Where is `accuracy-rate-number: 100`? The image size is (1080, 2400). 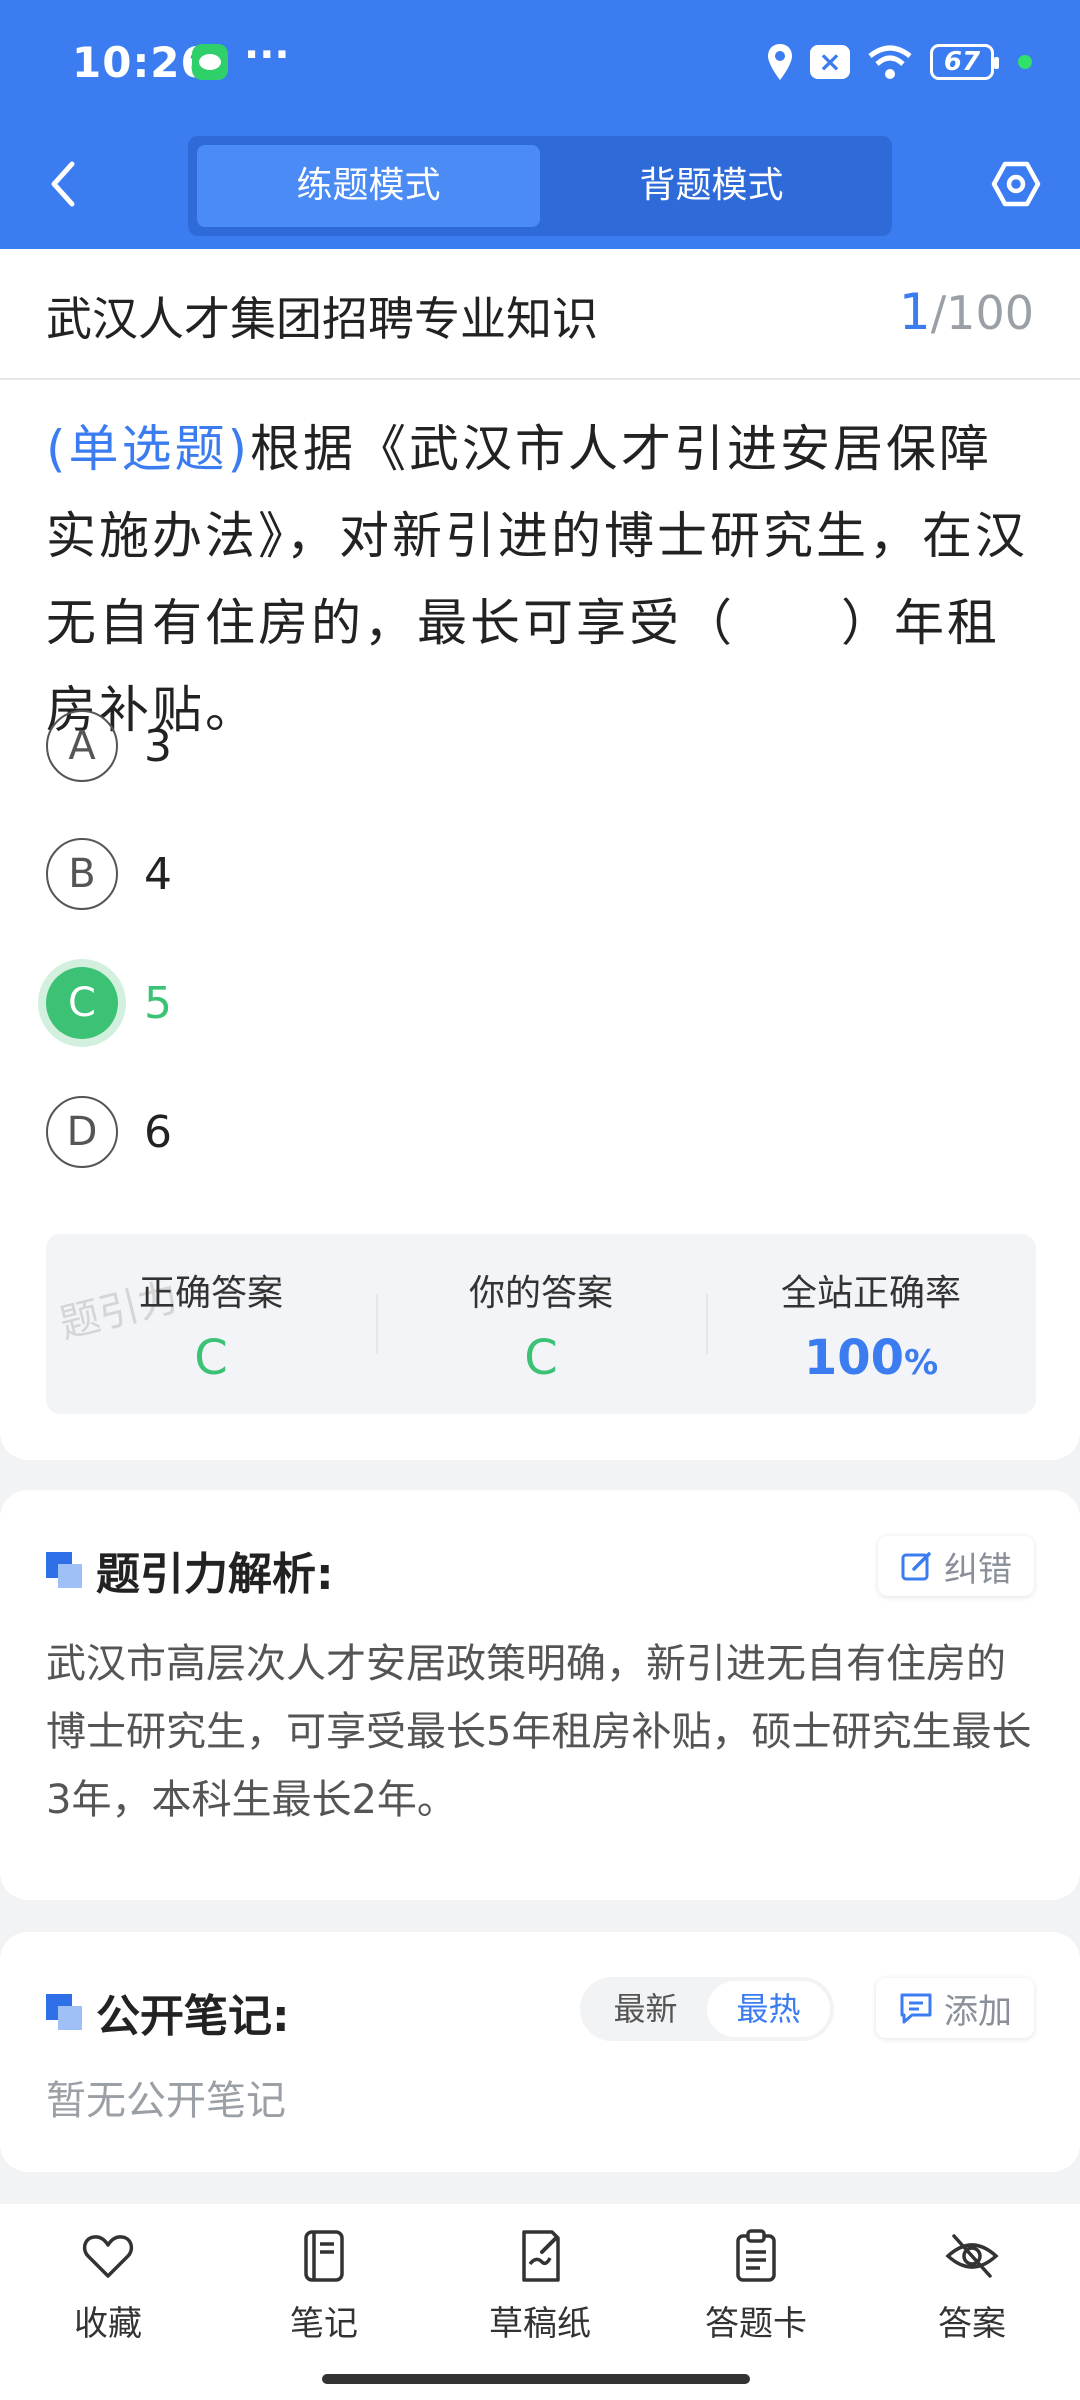 accuracy-rate-number: 100 is located at coordinates (854, 1358).